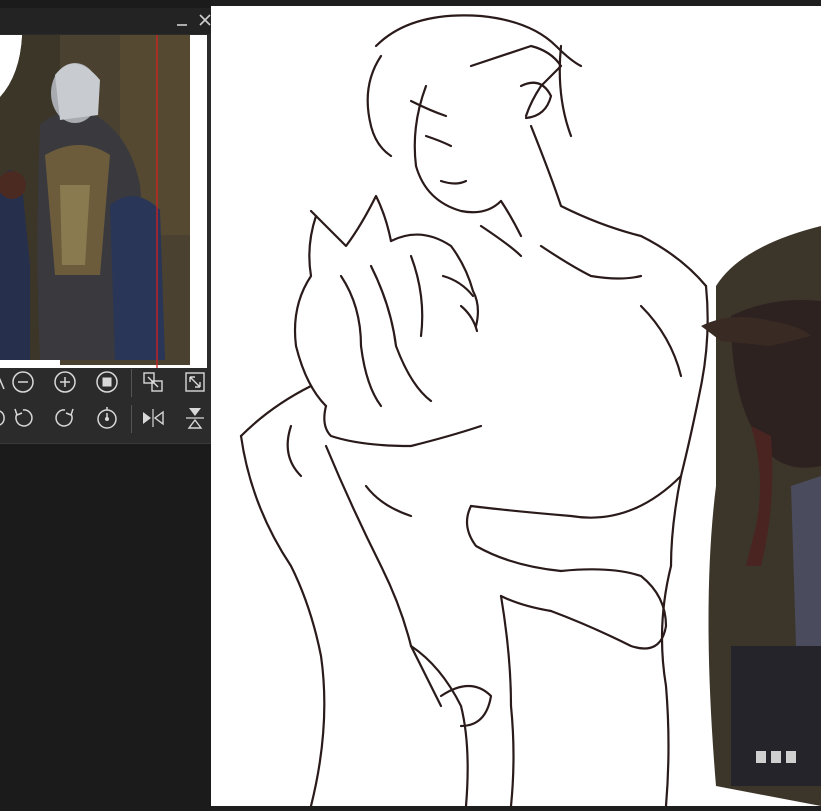 The width and height of the screenshot is (821, 811). I want to click on zoom-in-button, so click(65, 382).